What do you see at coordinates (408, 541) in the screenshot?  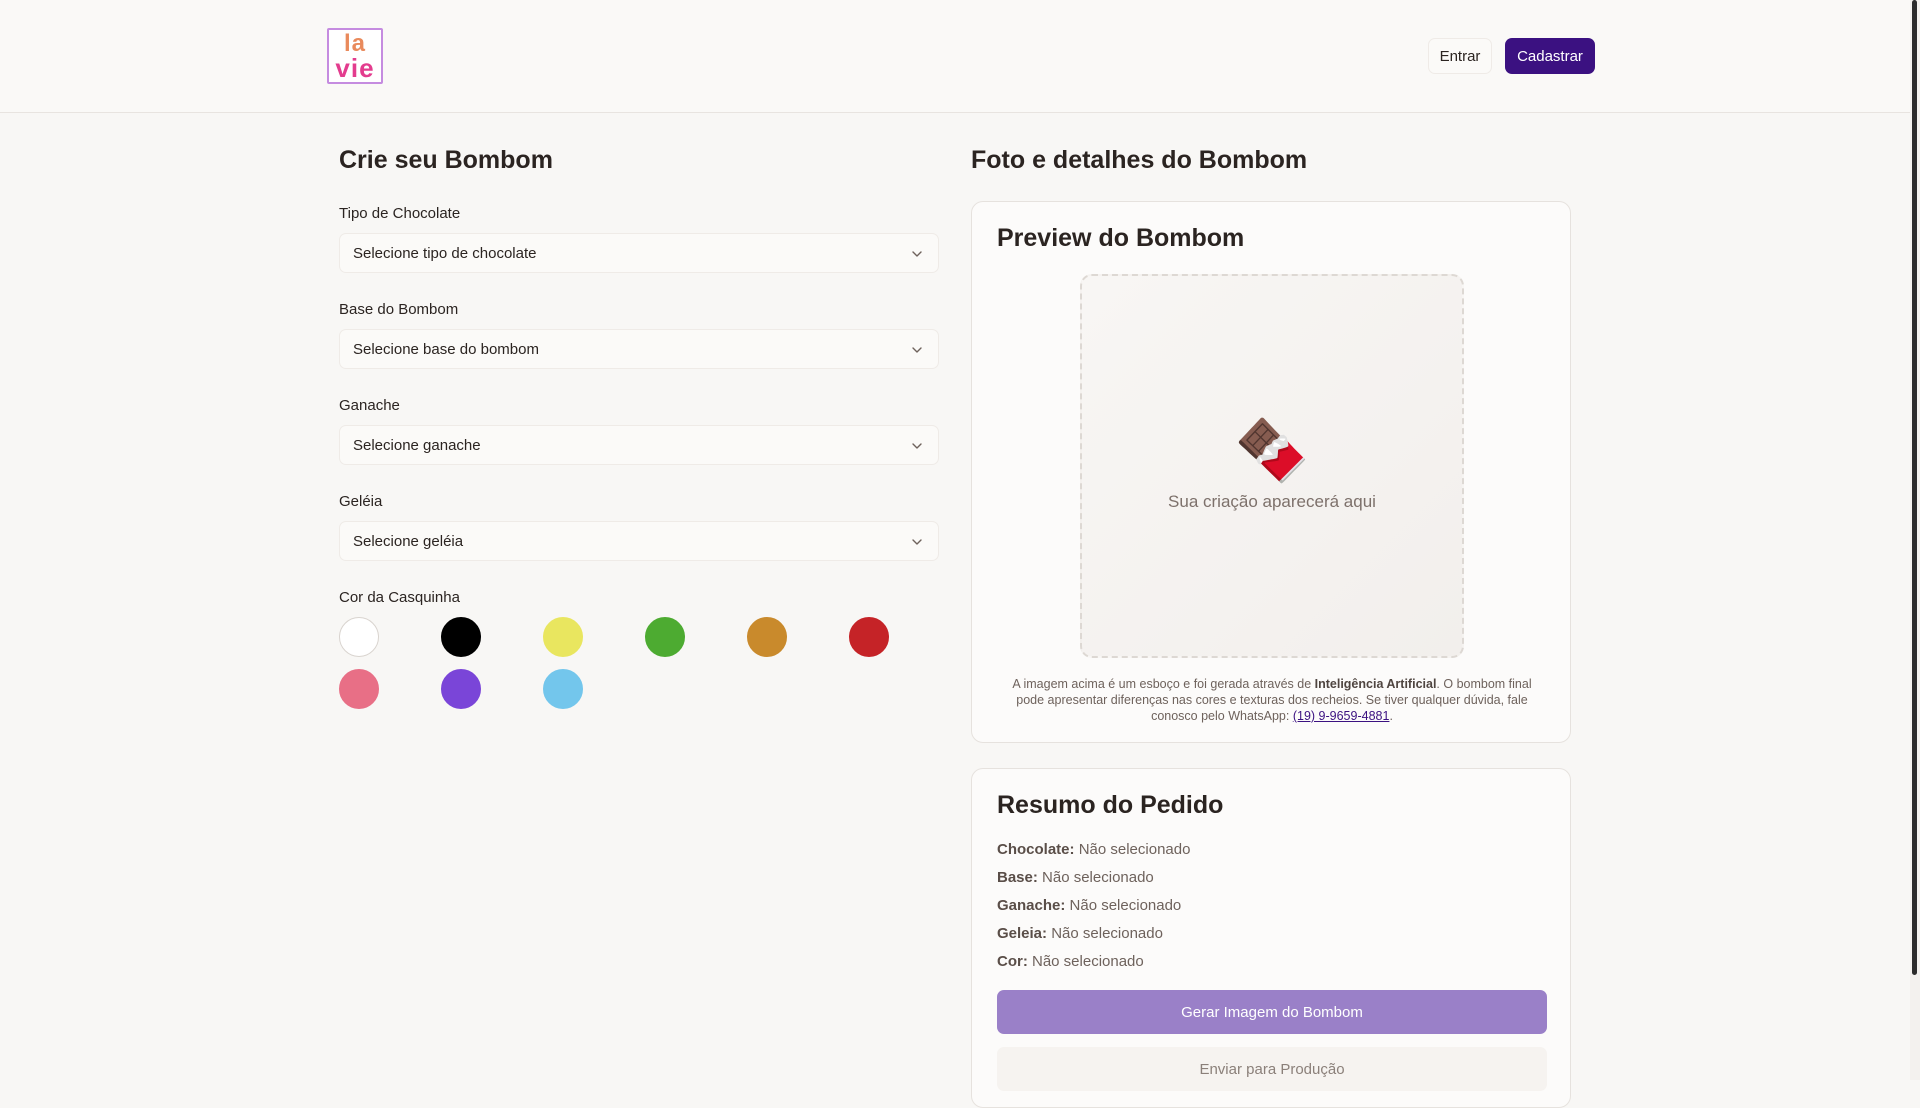 I see `geleia-select-value: Selecione geléia` at bounding box center [408, 541].